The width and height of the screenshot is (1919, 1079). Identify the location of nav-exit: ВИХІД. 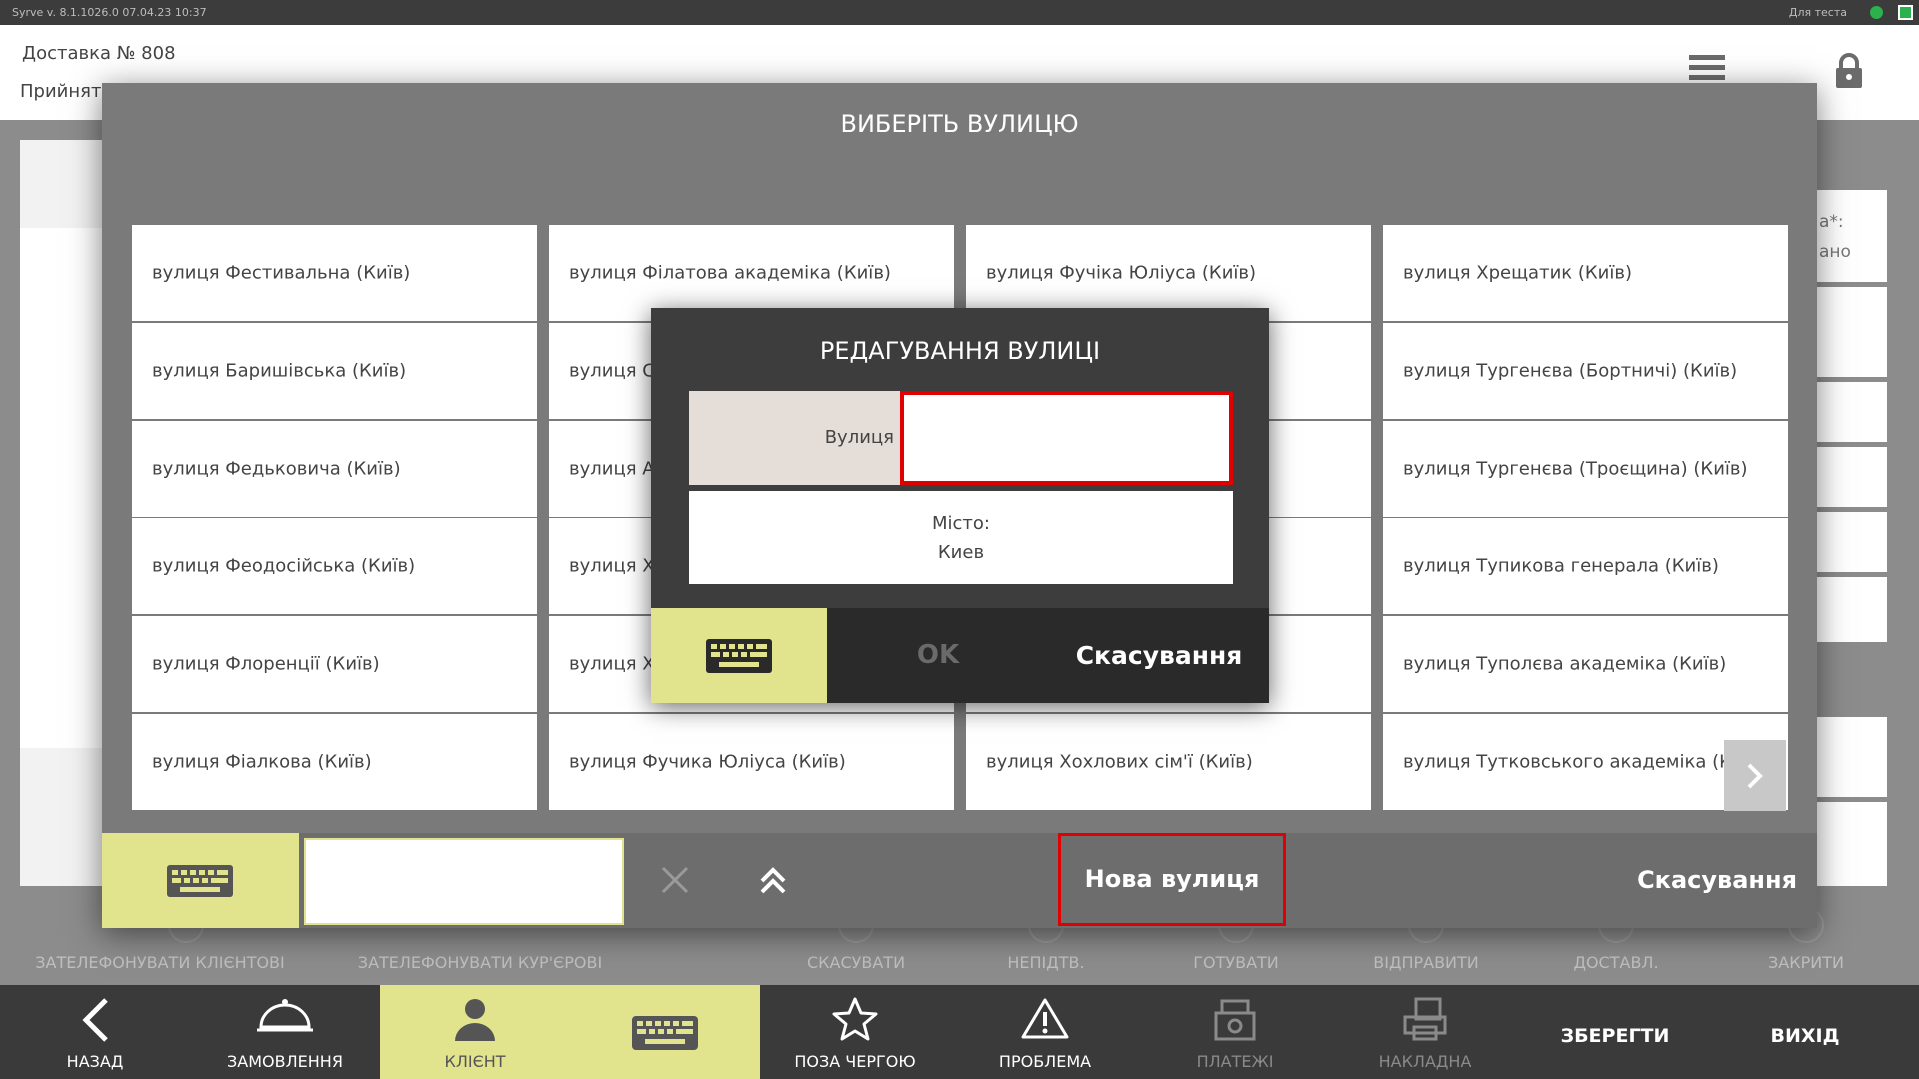
(1805, 1032).